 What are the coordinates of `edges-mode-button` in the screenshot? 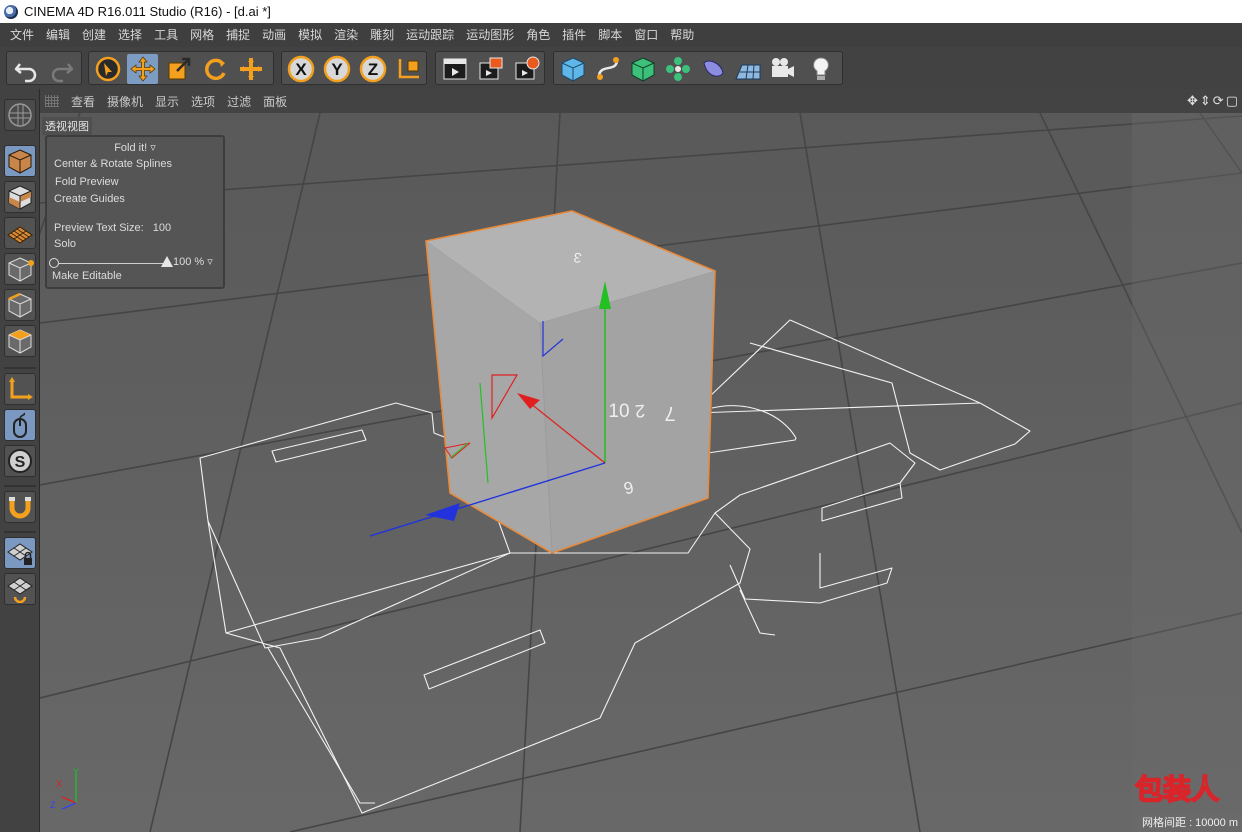 It's located at (20, 305).